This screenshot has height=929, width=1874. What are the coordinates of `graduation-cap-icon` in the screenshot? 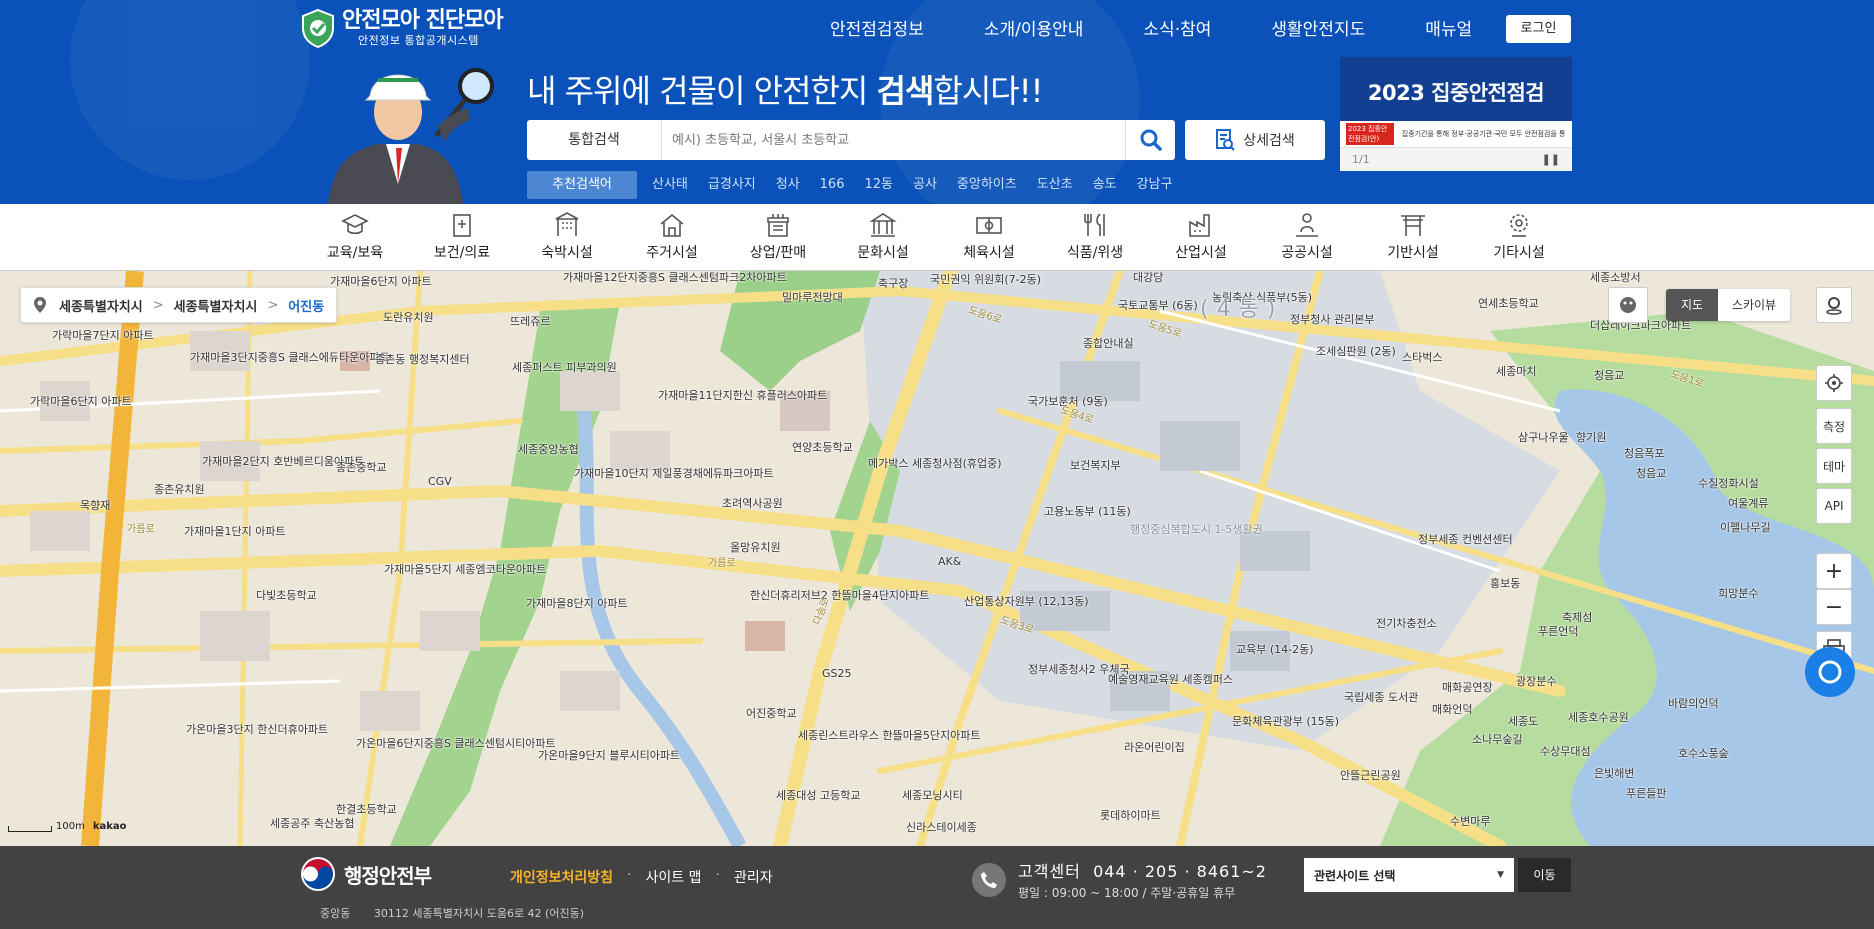 It's located at (355, 224).